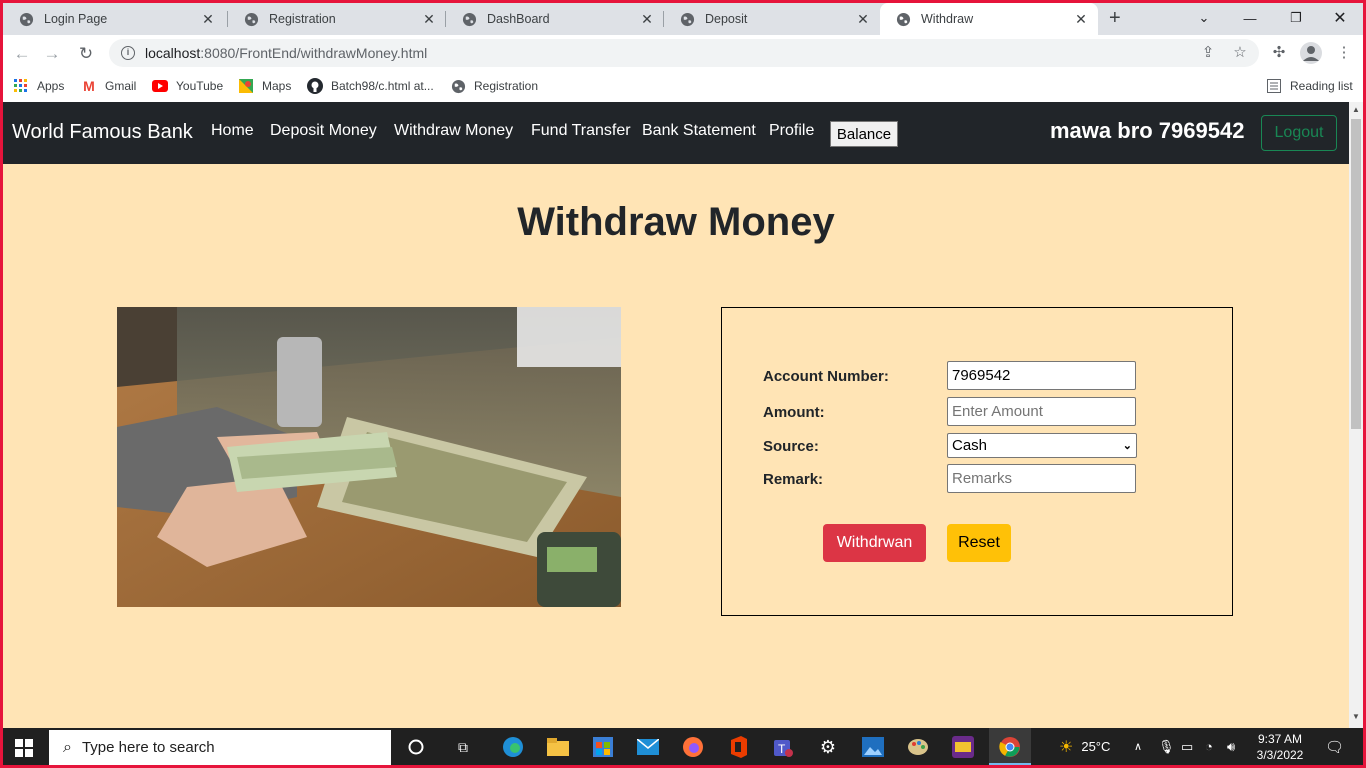 Image resolution: width=1366 pixels, height=768 pixels. I want to click on profile-avatar-icon, so click(1311, 53).